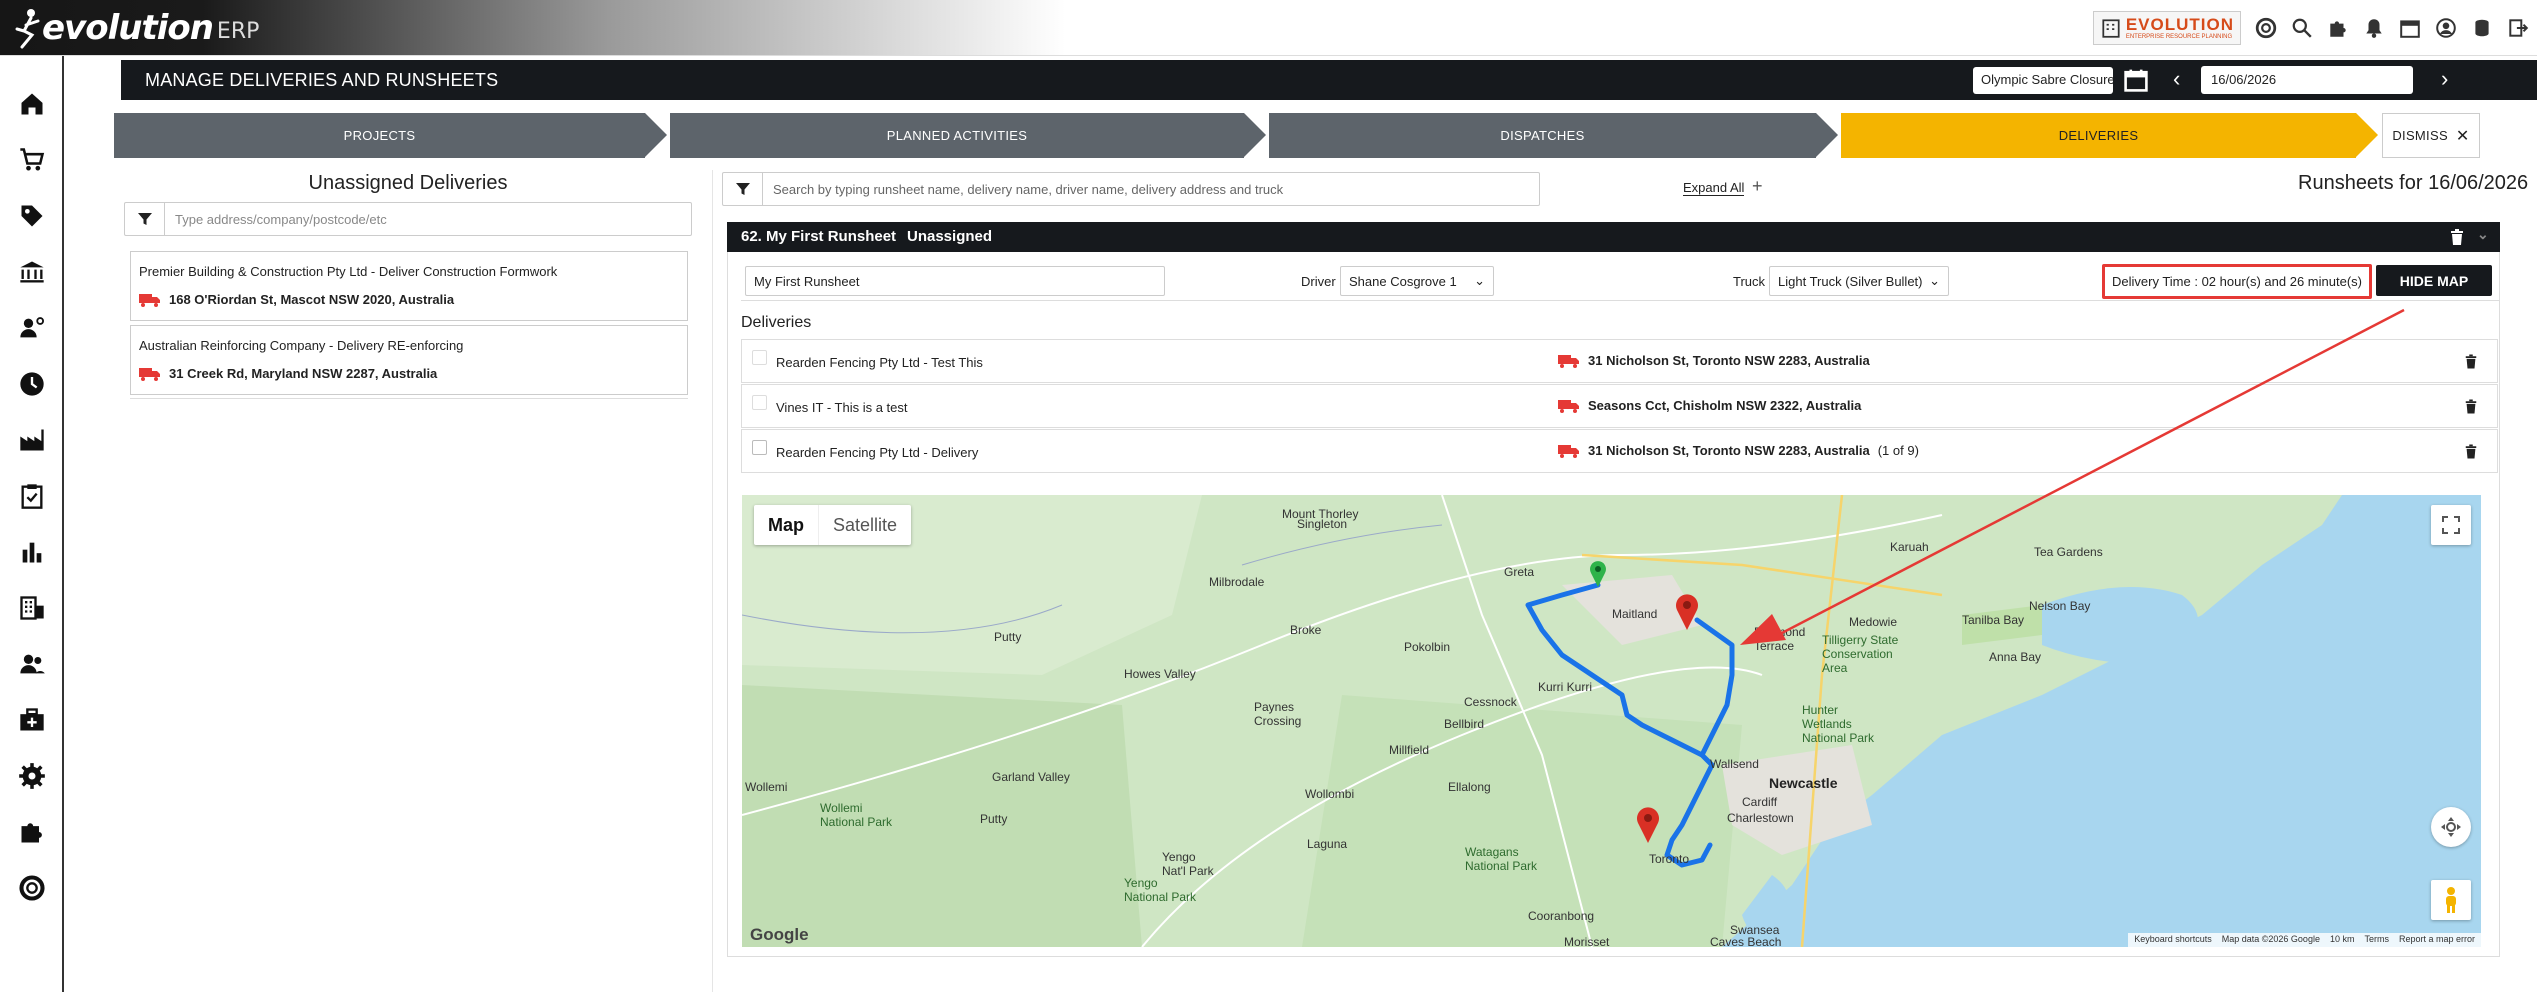 The image size is (2537, 992). I want to click on factory-icon, so click(32, 440).